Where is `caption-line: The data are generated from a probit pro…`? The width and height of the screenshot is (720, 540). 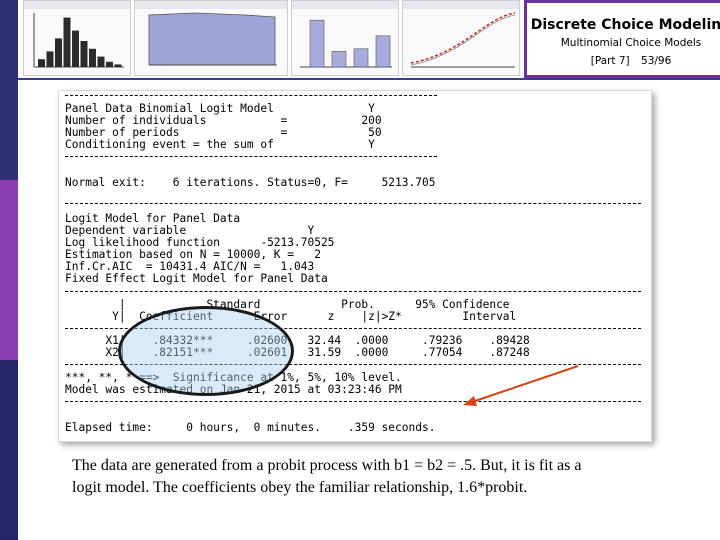
caption-line: The data are generated from a probit pro… is located at coordinates (327, 465).